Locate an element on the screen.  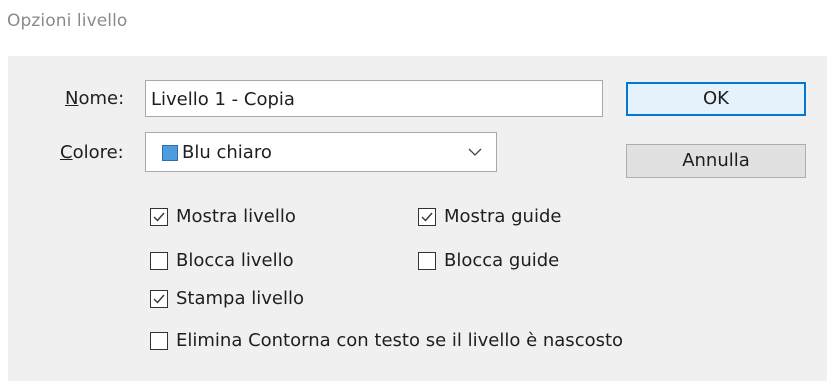
show-guides-label: Mostra guide is located at coordinates (503, 216).